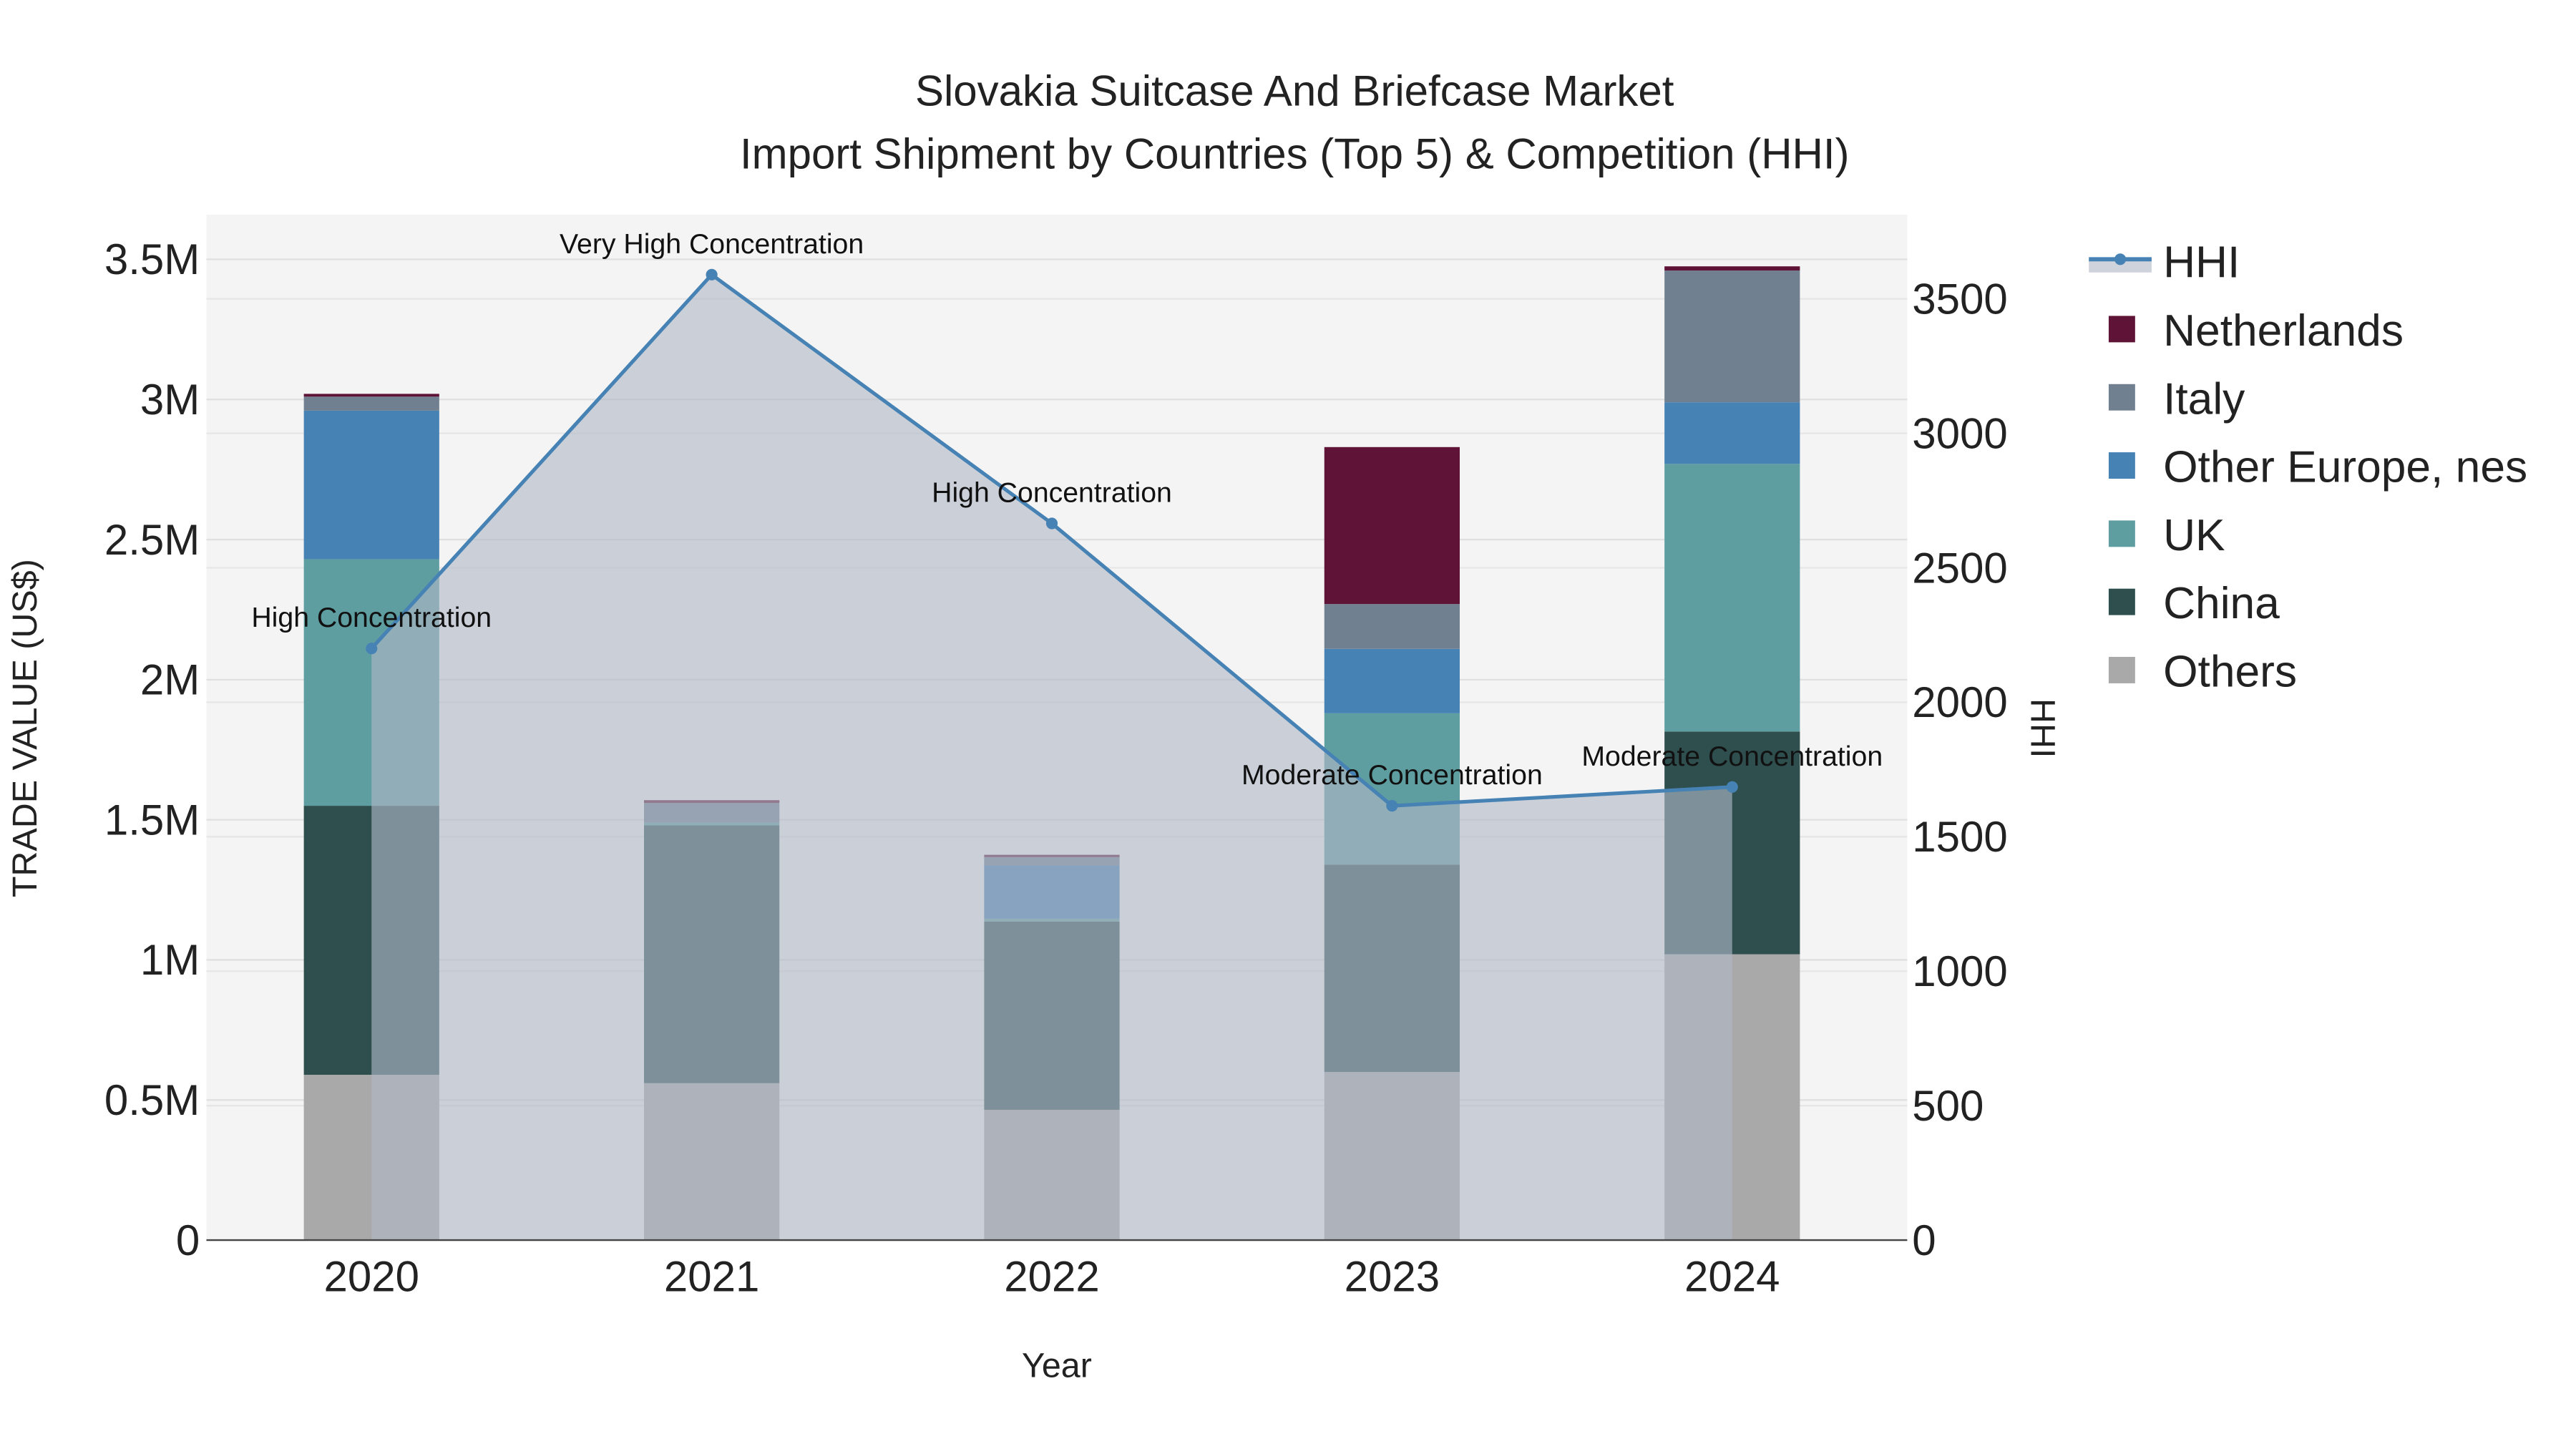 The height and width of the screenshot is (1449, 2576). I want to click on hhi-point-2020, so click(372, 649).